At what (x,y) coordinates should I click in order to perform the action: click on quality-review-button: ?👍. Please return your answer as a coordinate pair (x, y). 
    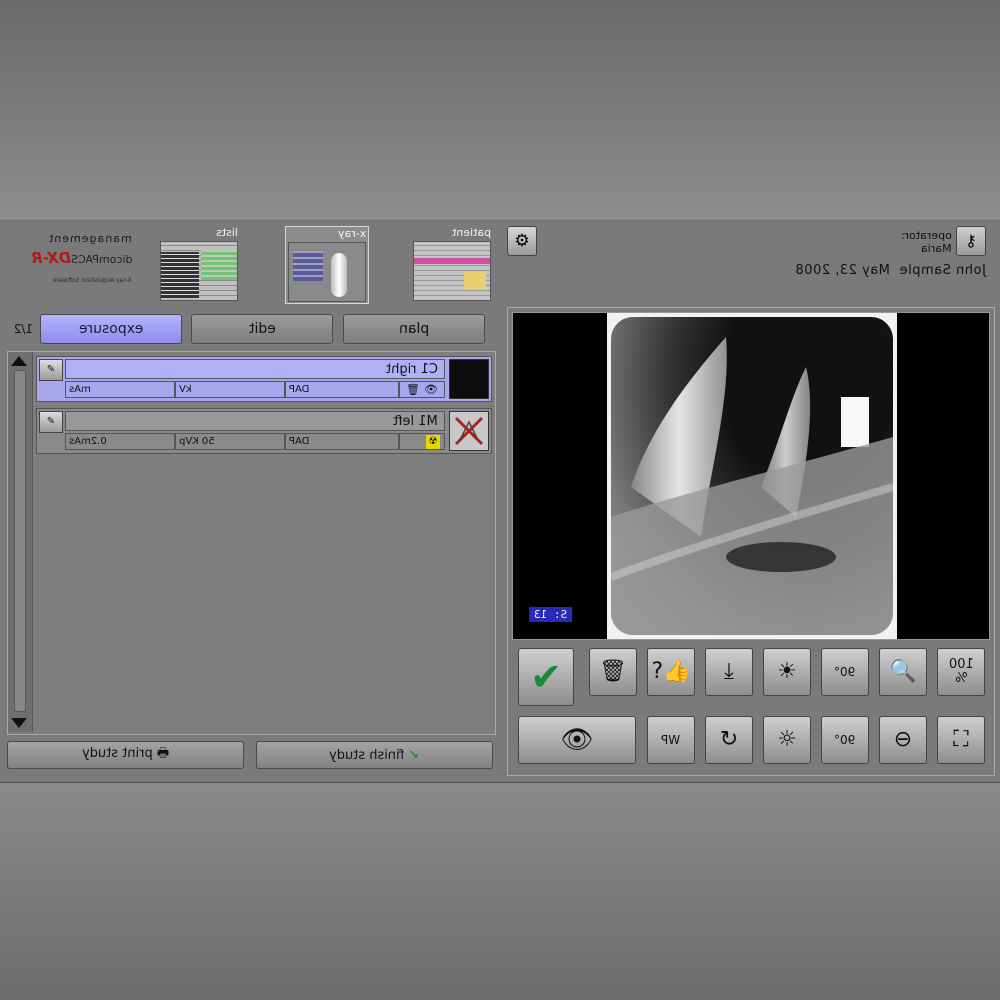
    Looking at the image, I should click on (671, 672).